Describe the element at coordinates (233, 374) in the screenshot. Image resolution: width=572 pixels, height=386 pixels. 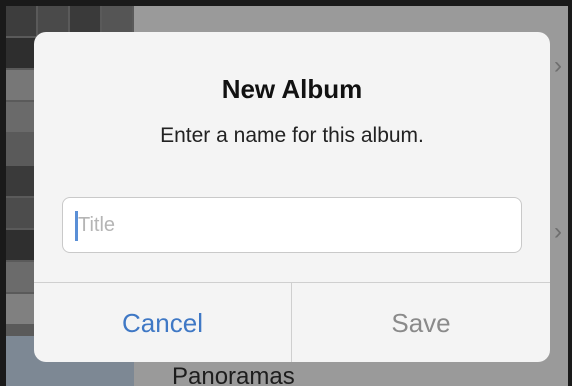
I see `album-list-item-label: Panoramas` at that location.